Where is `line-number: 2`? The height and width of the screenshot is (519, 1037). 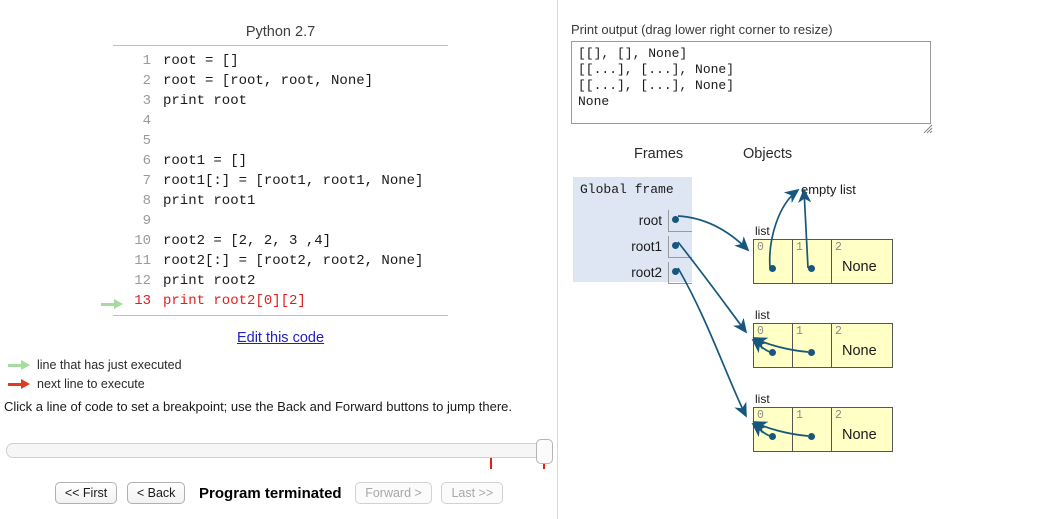
line-number: 2 is located at coordinates (146, 81).